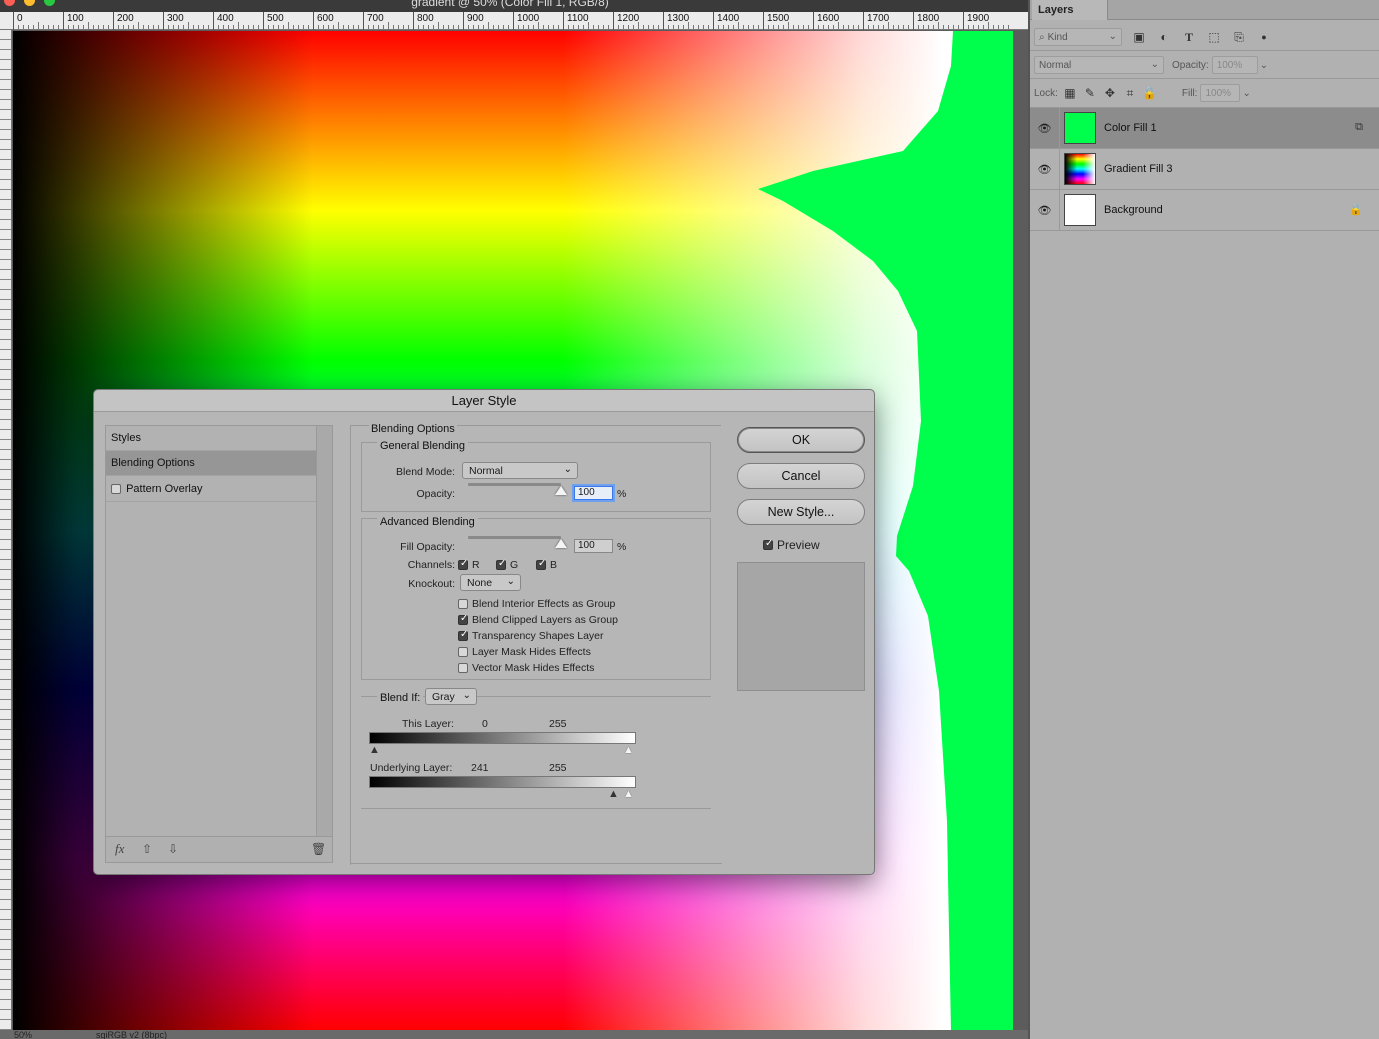  What do you see at coordinates (561, 490) in the screenshot?
I see `opacity-slider-knob` at bounding box center [561, 490].